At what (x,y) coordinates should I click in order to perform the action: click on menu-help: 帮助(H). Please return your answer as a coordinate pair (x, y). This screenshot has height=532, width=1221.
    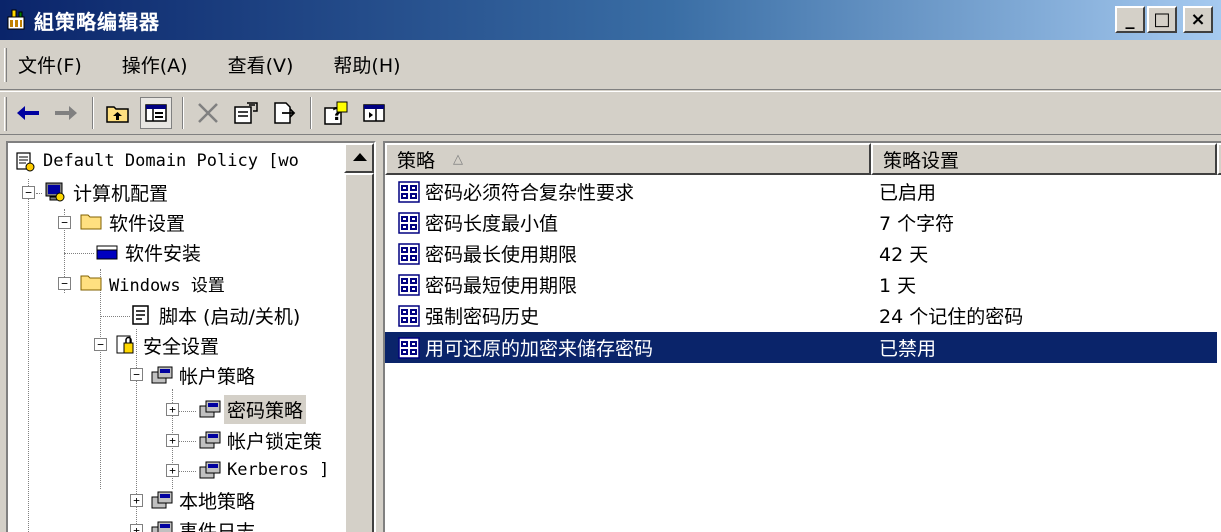
    Looking at the image, I should click on (366, 64).